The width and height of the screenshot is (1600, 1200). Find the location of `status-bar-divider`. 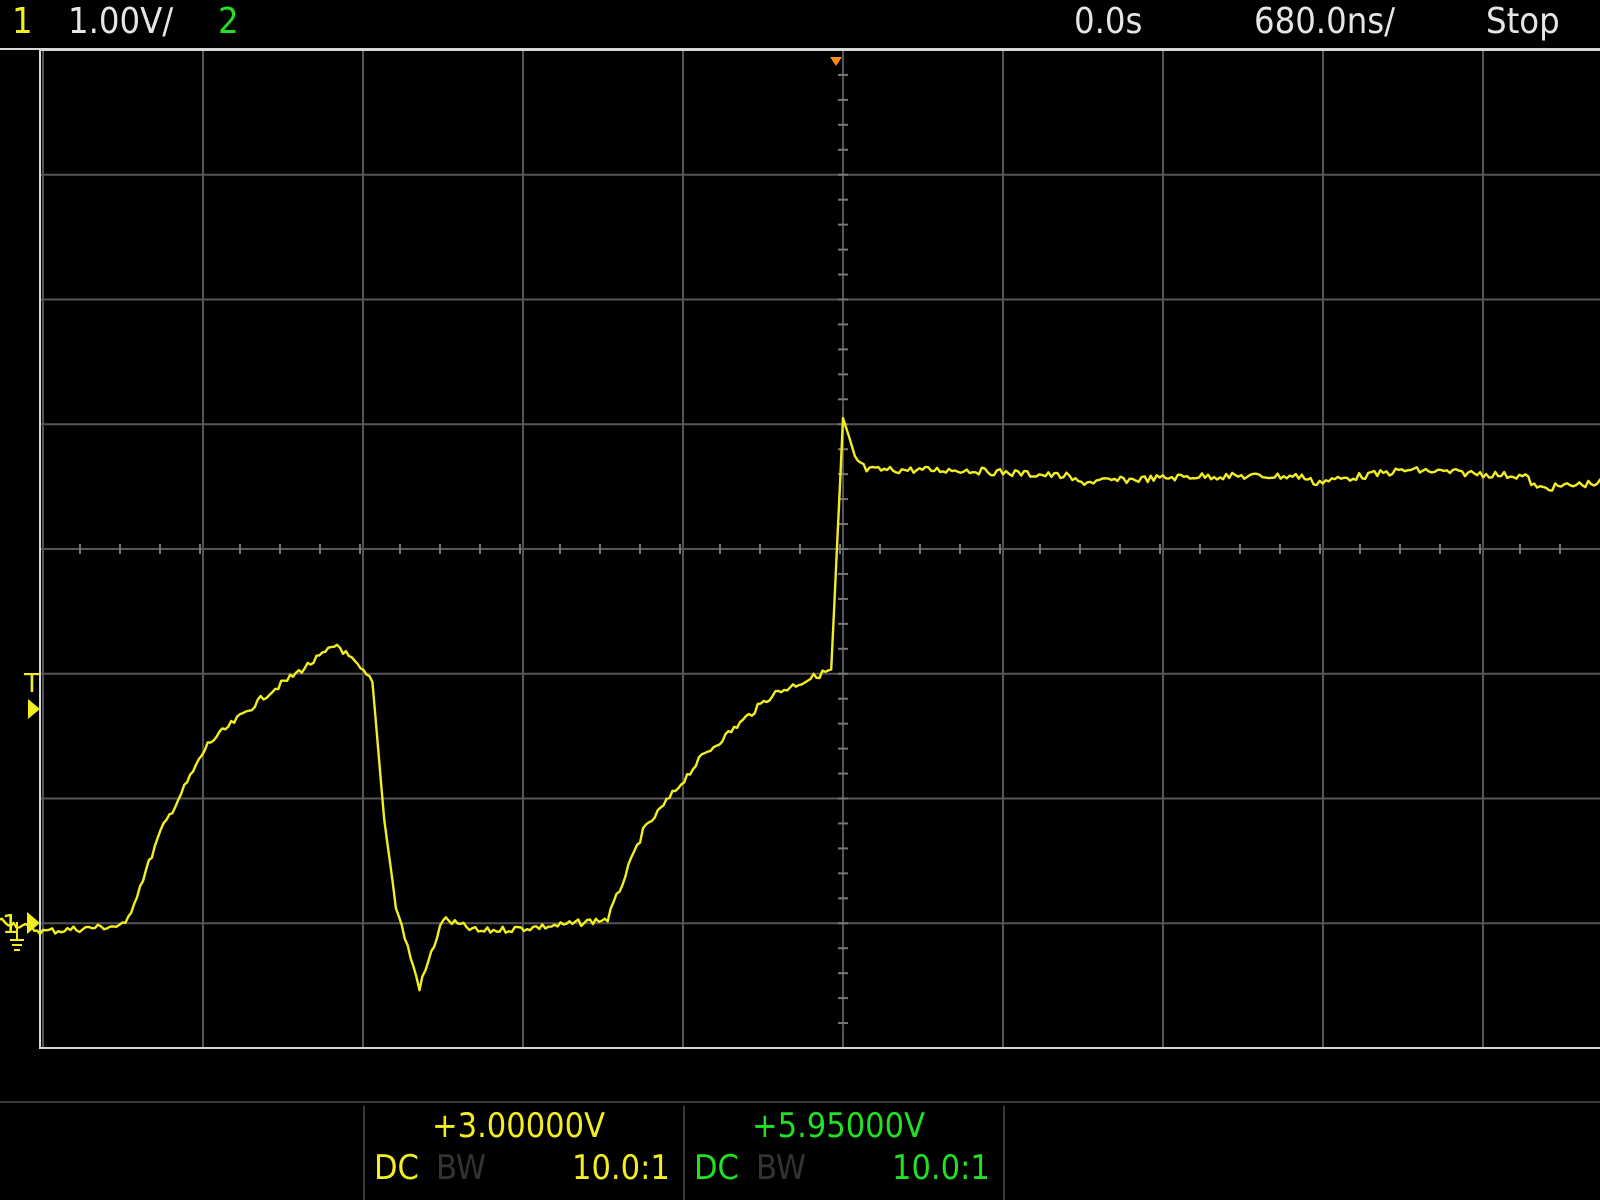

status-bar-divider is located at coordinates (800, 49).